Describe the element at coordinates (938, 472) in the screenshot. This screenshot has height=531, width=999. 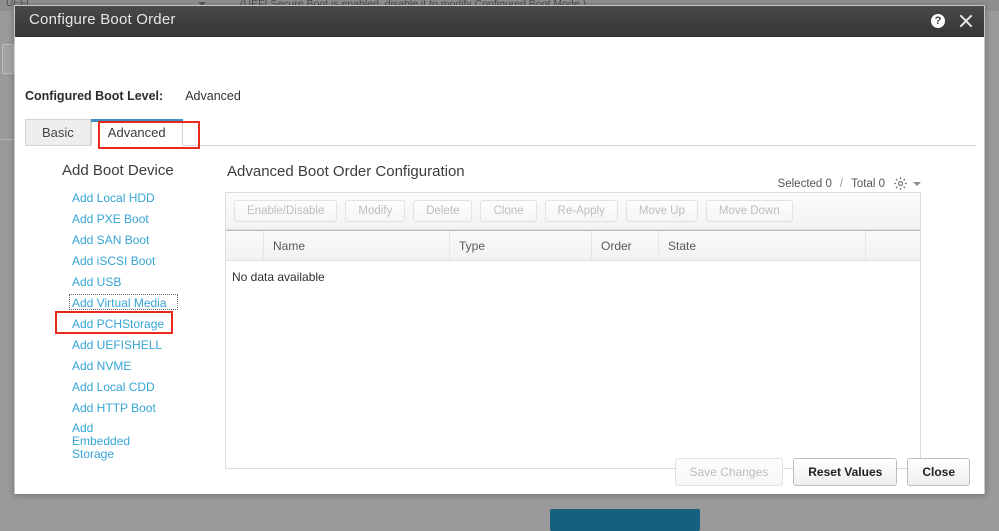
I see `close-button: Close` at that location.